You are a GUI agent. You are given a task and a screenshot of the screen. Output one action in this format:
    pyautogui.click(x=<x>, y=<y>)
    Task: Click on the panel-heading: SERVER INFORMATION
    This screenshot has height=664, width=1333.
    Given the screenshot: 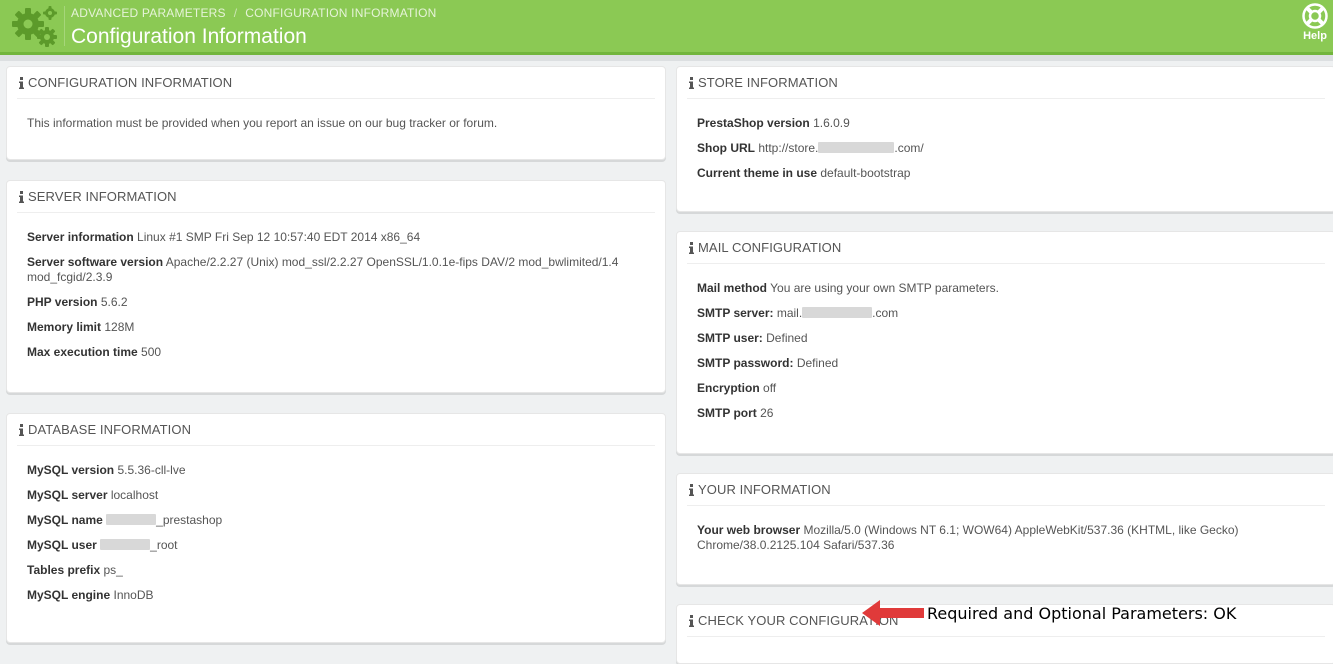 What is the action you would take?
    pyautogui.click(x=336, y=197)
    